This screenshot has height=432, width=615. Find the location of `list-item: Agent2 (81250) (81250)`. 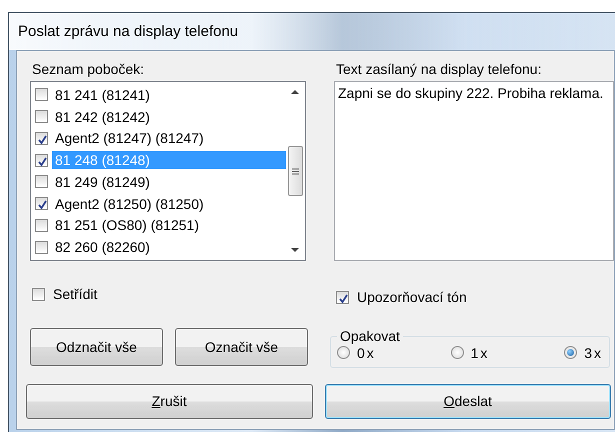

list-item: Agent2 (81250) (81250) is located at coordinates (169, 203).